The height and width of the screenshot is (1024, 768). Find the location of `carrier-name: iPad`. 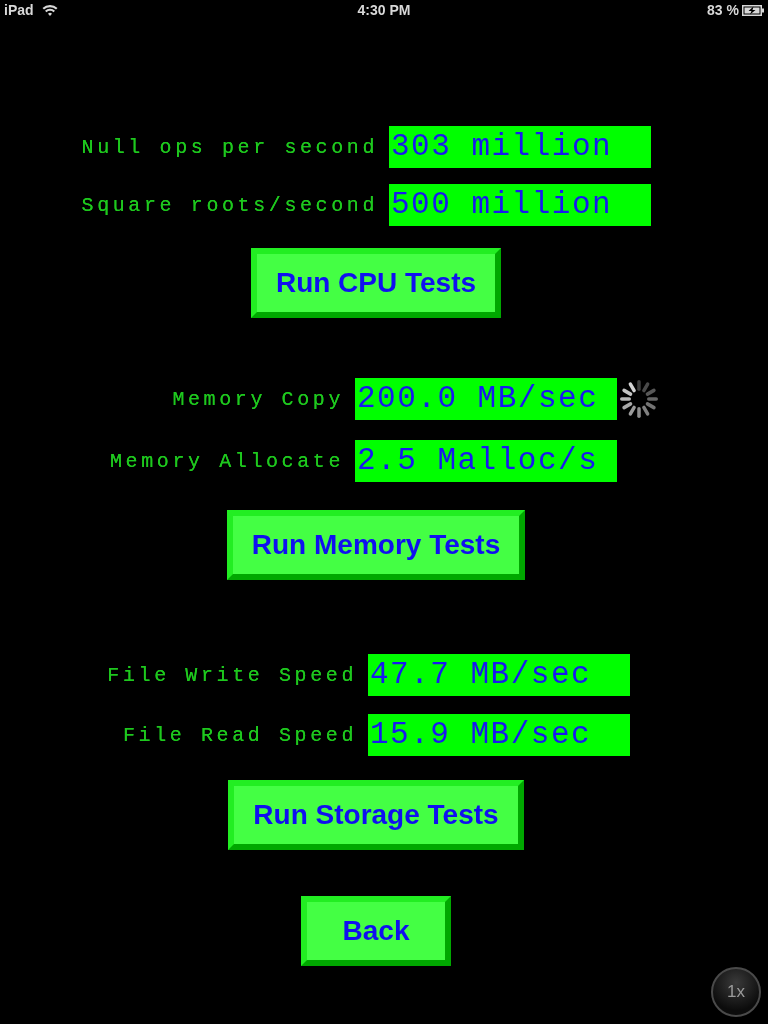

carrier-name: iPad is located at coordinates (19, 10).